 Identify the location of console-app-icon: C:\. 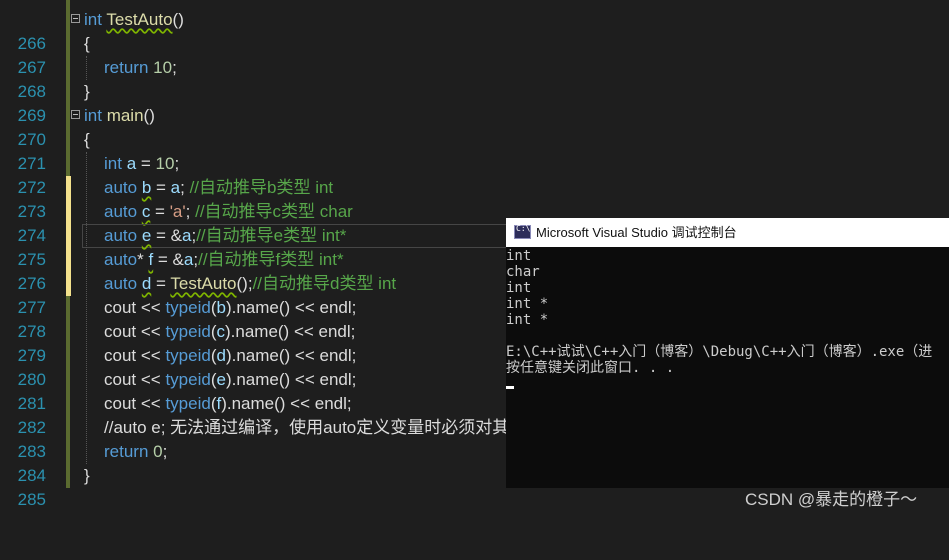
(522, 231).